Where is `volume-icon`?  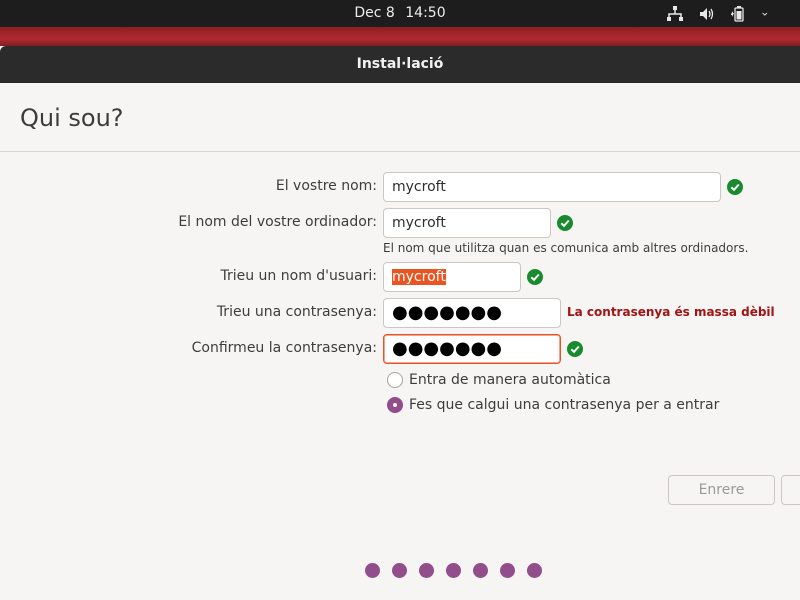 volume-icon is located at coordinates (707, 14).